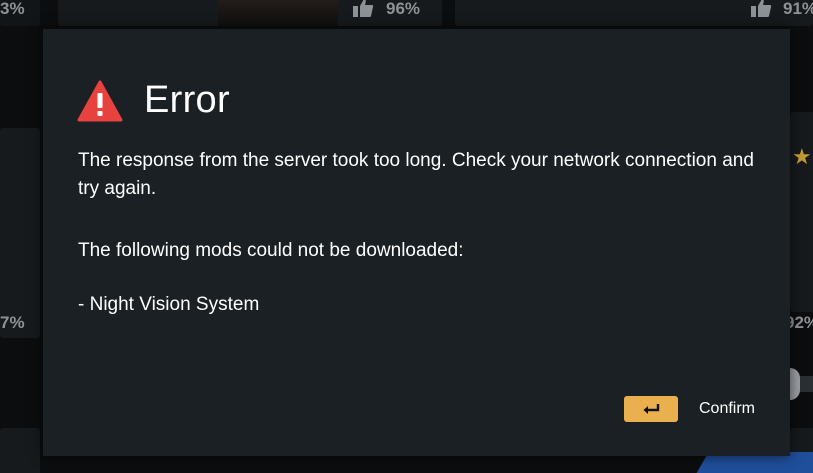 The width and height of the screenshot is (813, 473). What do you see at coordinates (689, 409) in the screenshot?
I see `confirm-button: Confirm` at bounding box center [689, 409].